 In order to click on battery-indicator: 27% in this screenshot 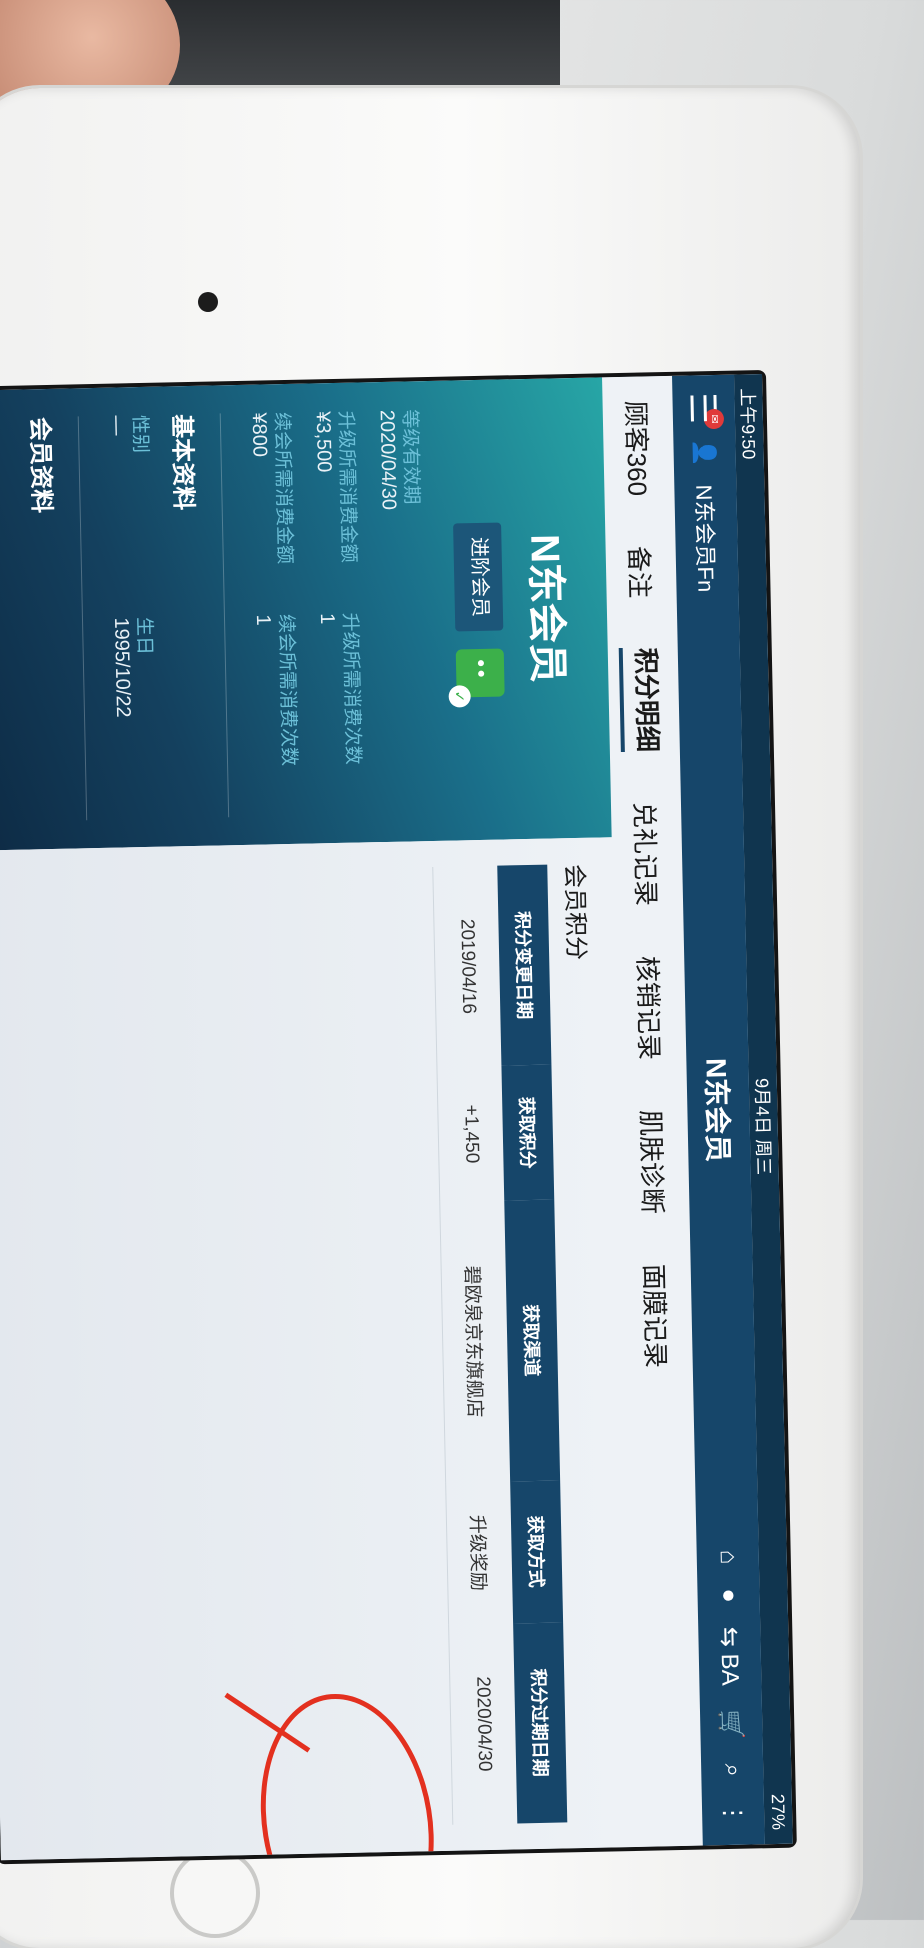, I will do `click(778, 1812)`.